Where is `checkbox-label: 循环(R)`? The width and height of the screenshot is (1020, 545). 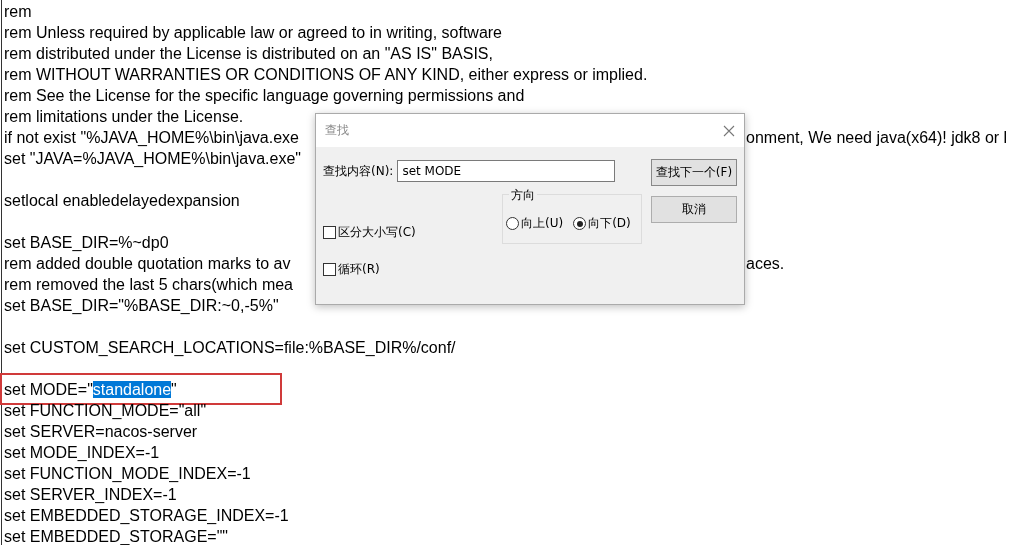 checkbox-label: 循环(R) is located at coordinates (359, 269).